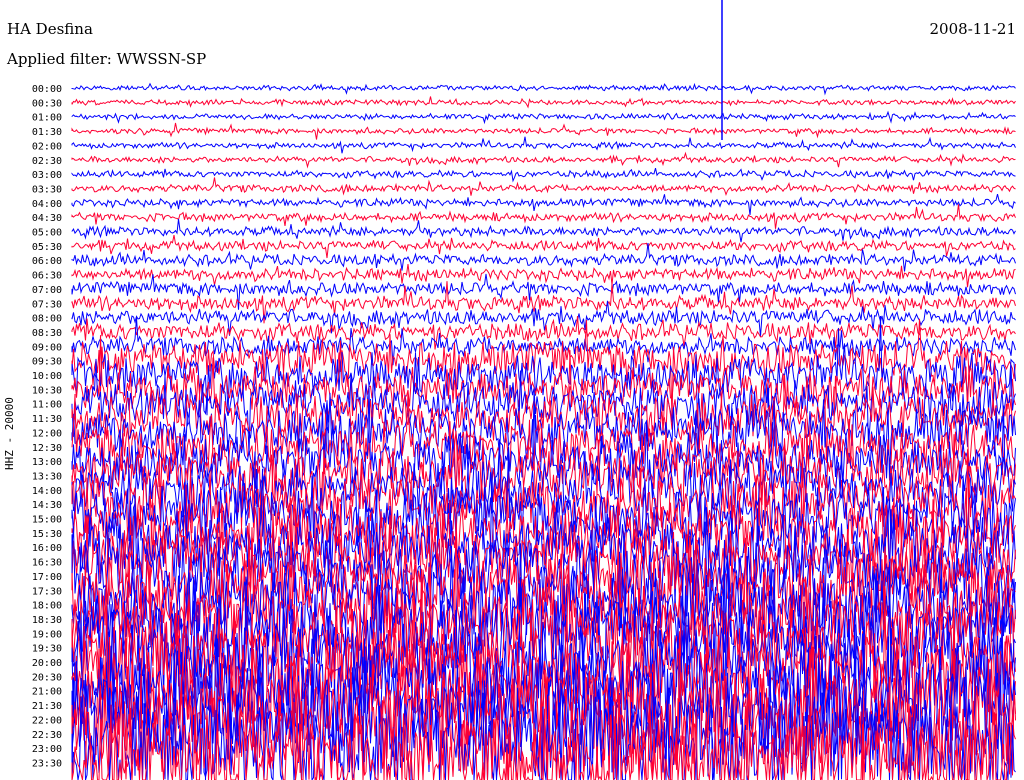 This screenshot has height=780, width=1024. What do you see at coordinates (47, 376) in the screenshot?
I see `tick-label: 10:00` at bounding box center [47, 376].